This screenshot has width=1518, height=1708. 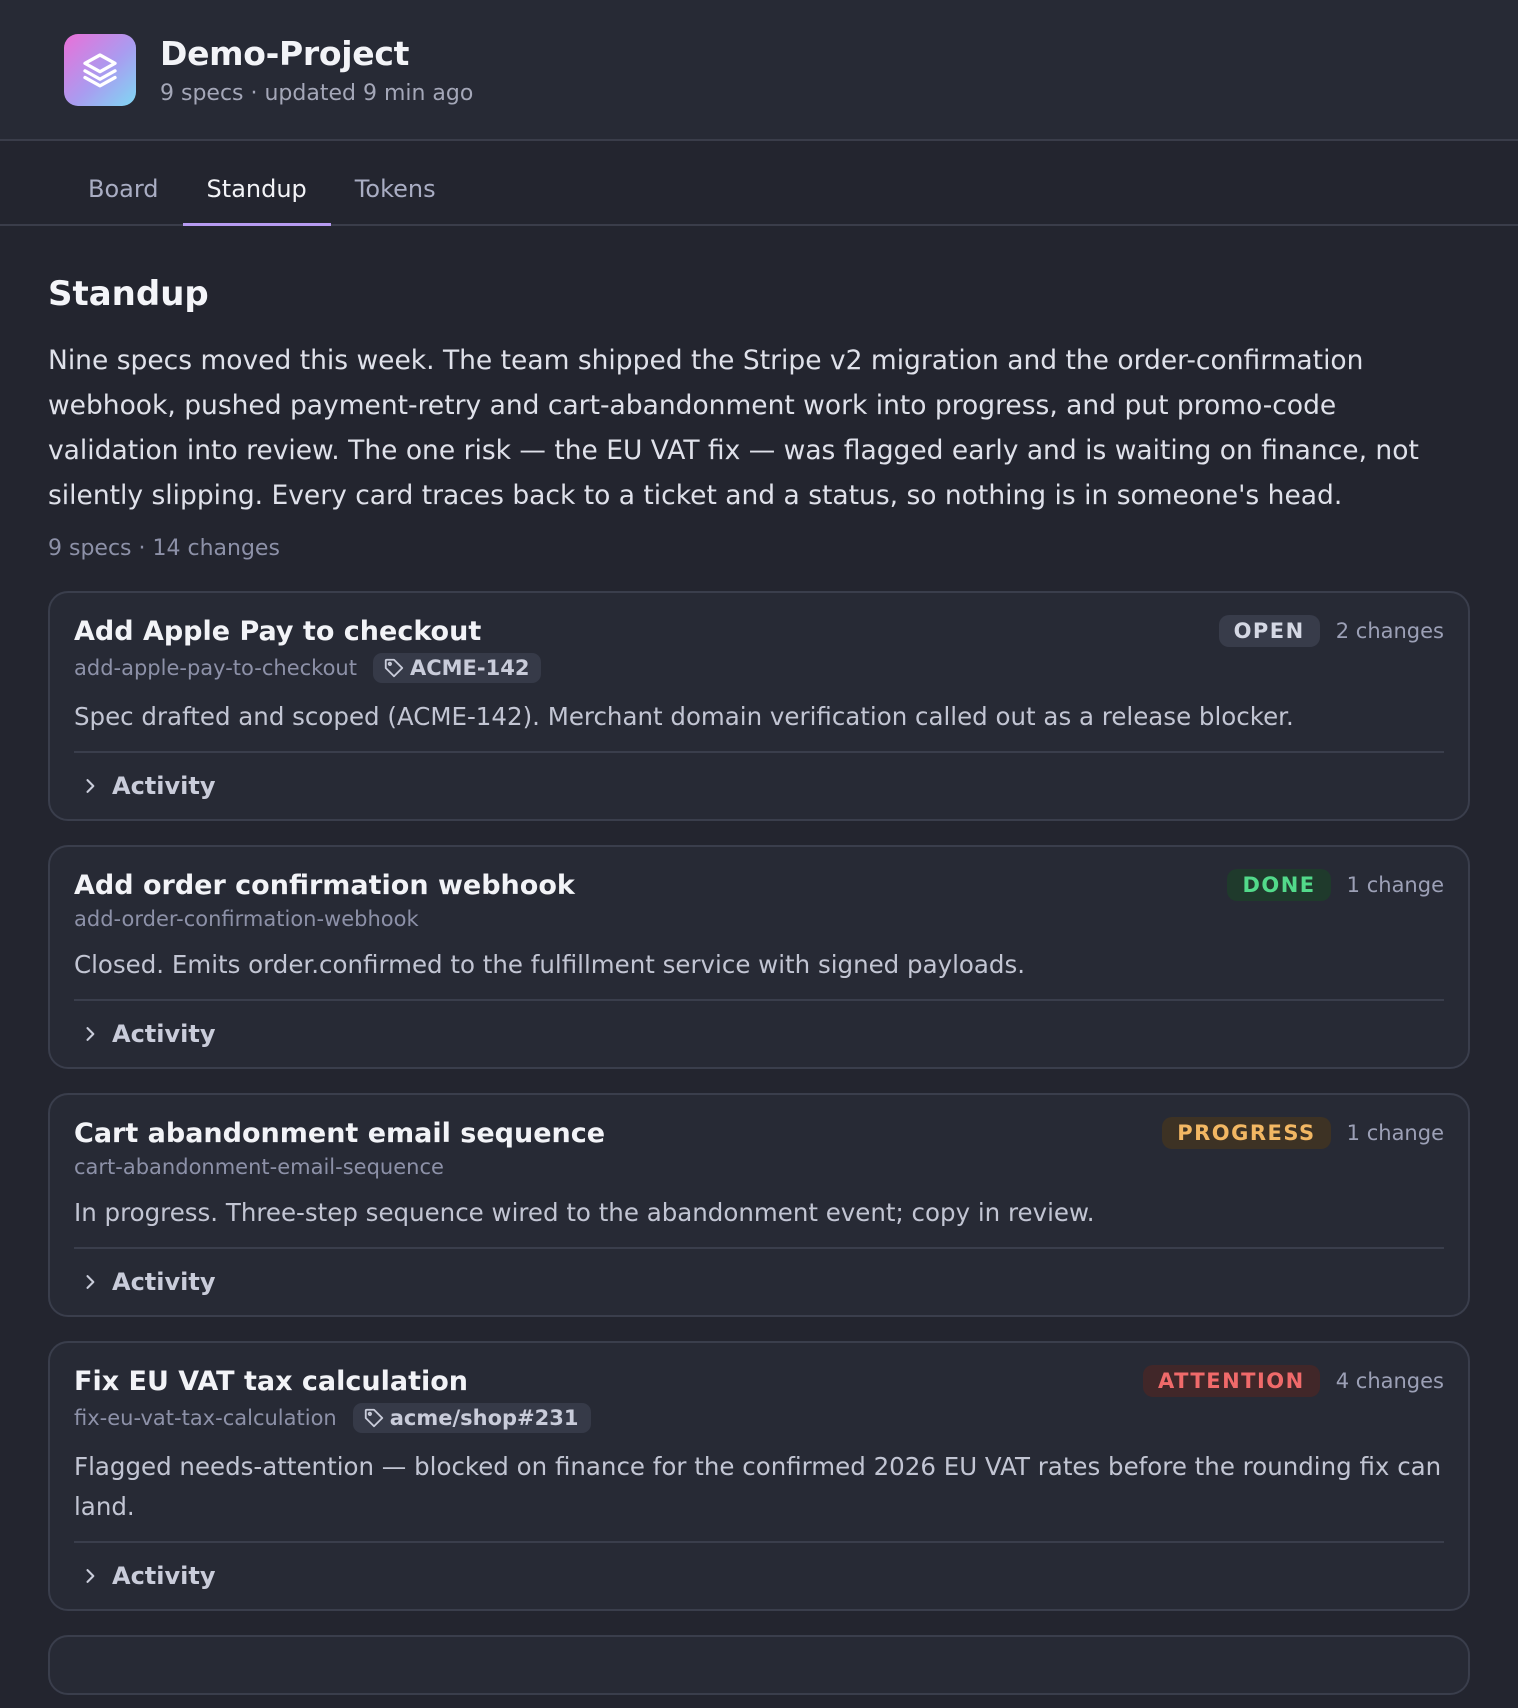 What do you see at coordinates (759, 70) in the screenshot?
I see `app-header: Demo-Project 9 specs · updated 9 min ago` at bounding box center [759, 70].